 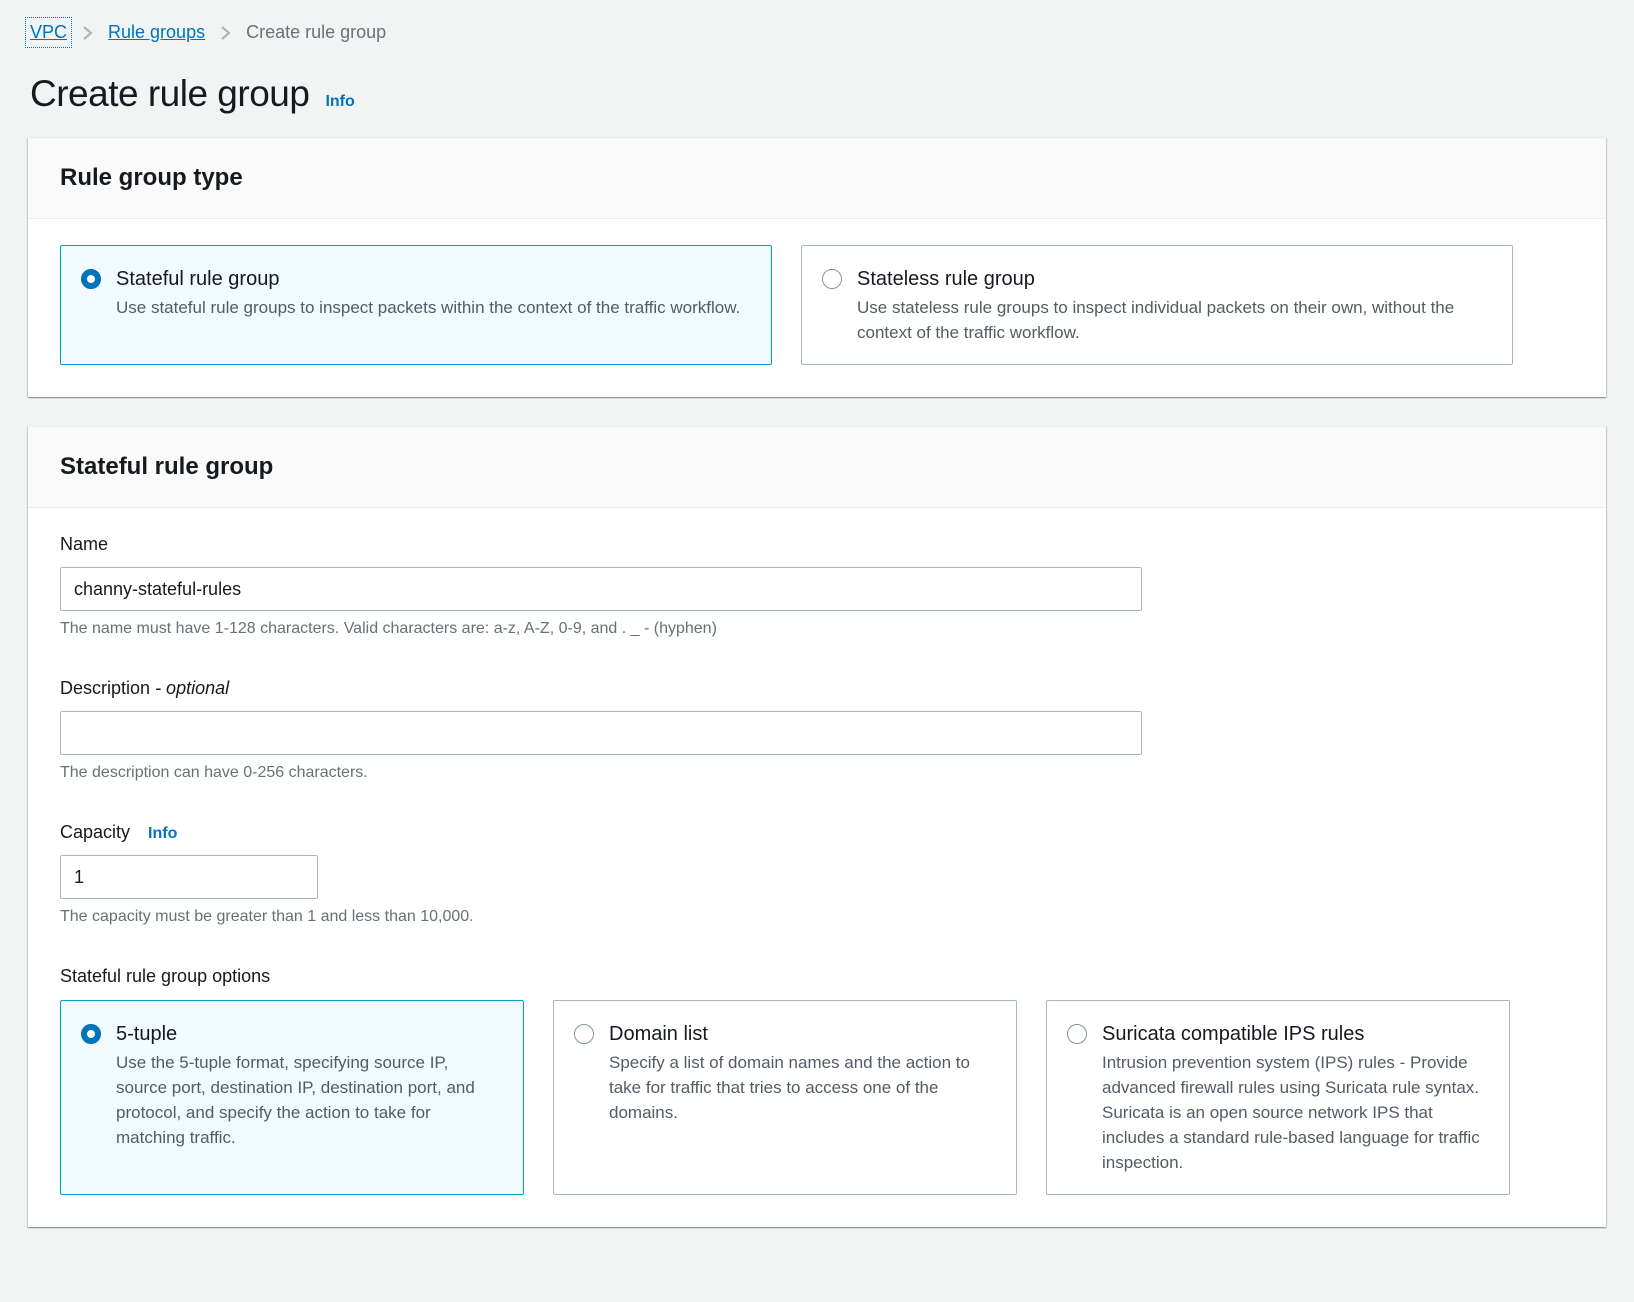 What do you see at coordinates (162, 834) in the screenshot?
I see `capacity-info-link: Info` at bounding box center [162, 834].